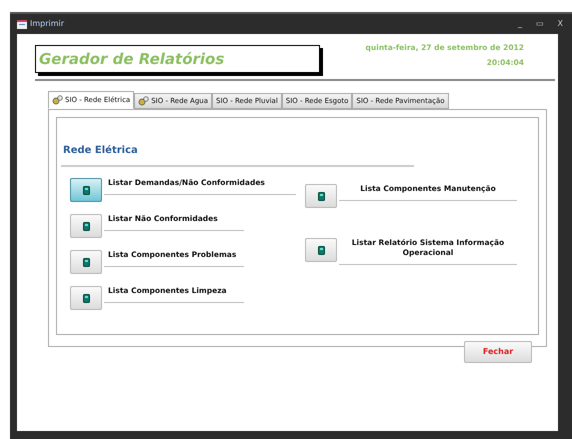  I want to click on window-icon, so click(22, 24).